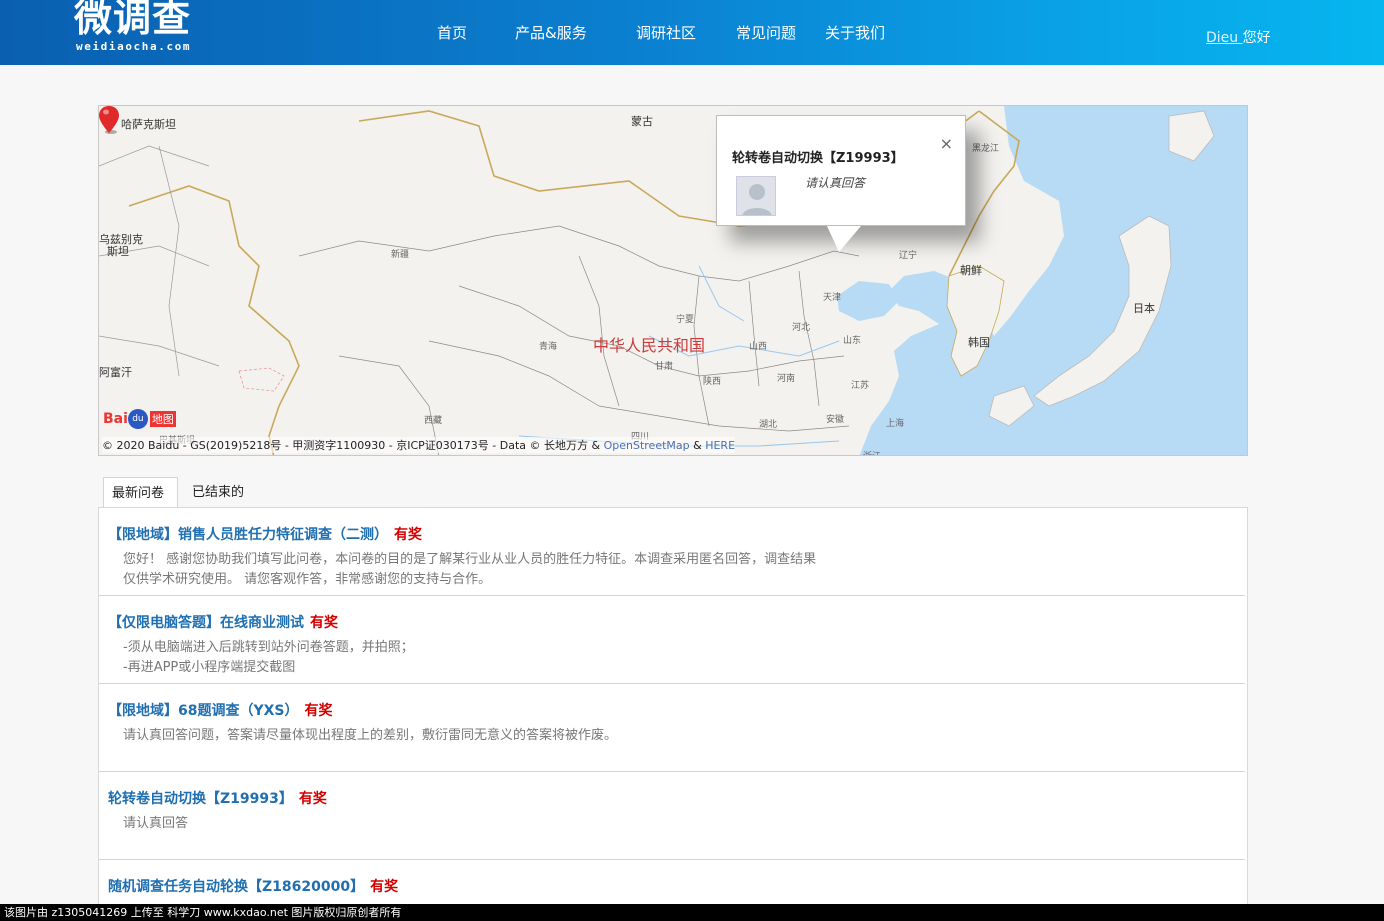 This screenshot has height=921, width=1384. I want to click on map-label-uzbekistan-2: 斯坦, so click(118, 251).